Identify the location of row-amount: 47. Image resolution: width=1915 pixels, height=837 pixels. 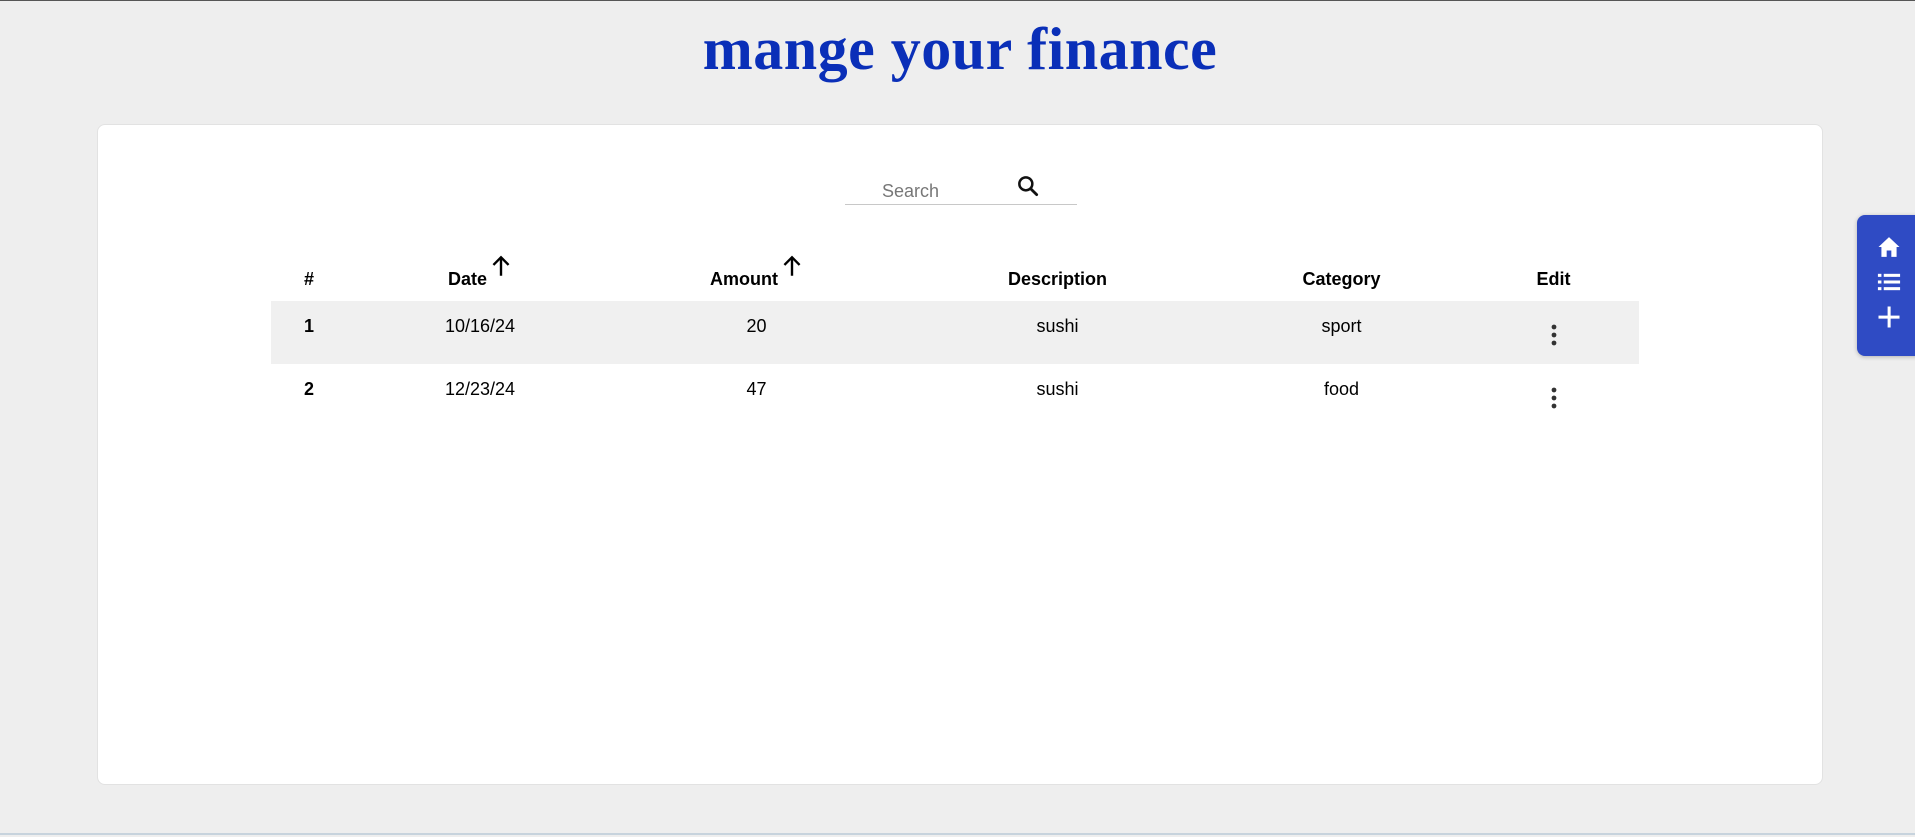
(756, 389).